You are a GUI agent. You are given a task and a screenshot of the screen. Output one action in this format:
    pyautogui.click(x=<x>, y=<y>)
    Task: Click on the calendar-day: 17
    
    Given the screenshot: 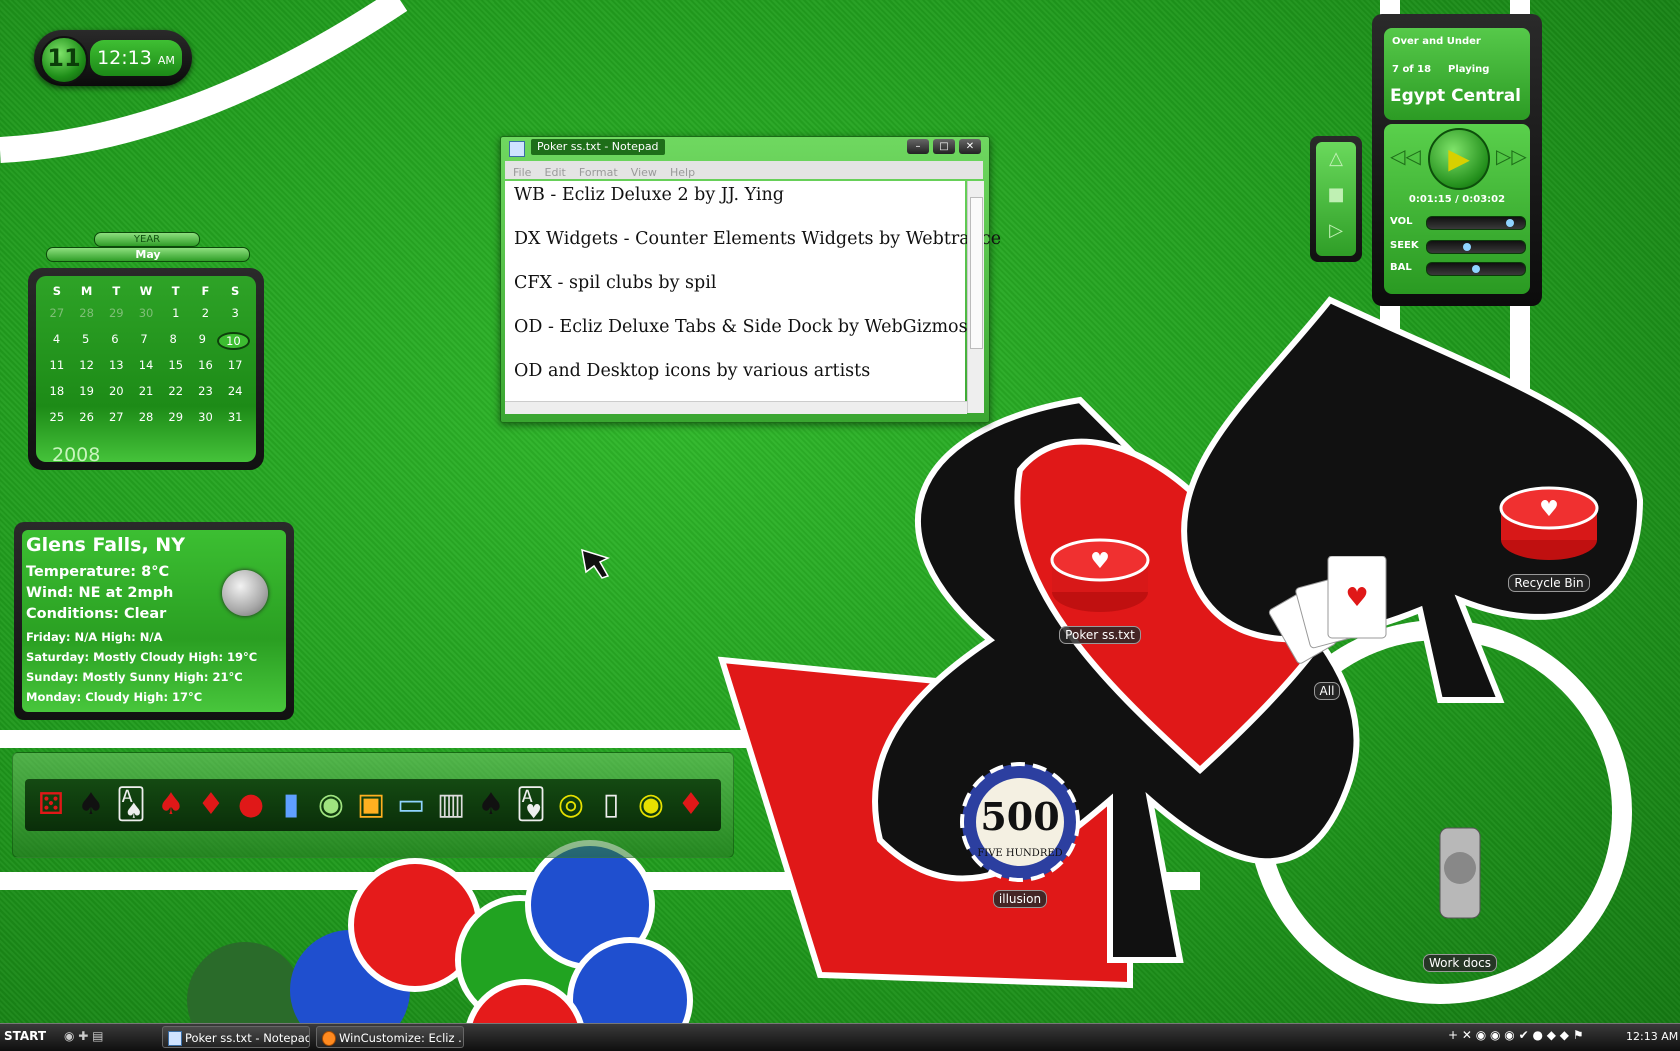 What is the action you would take?
    pyautogui.click(x=235, y=365)
    